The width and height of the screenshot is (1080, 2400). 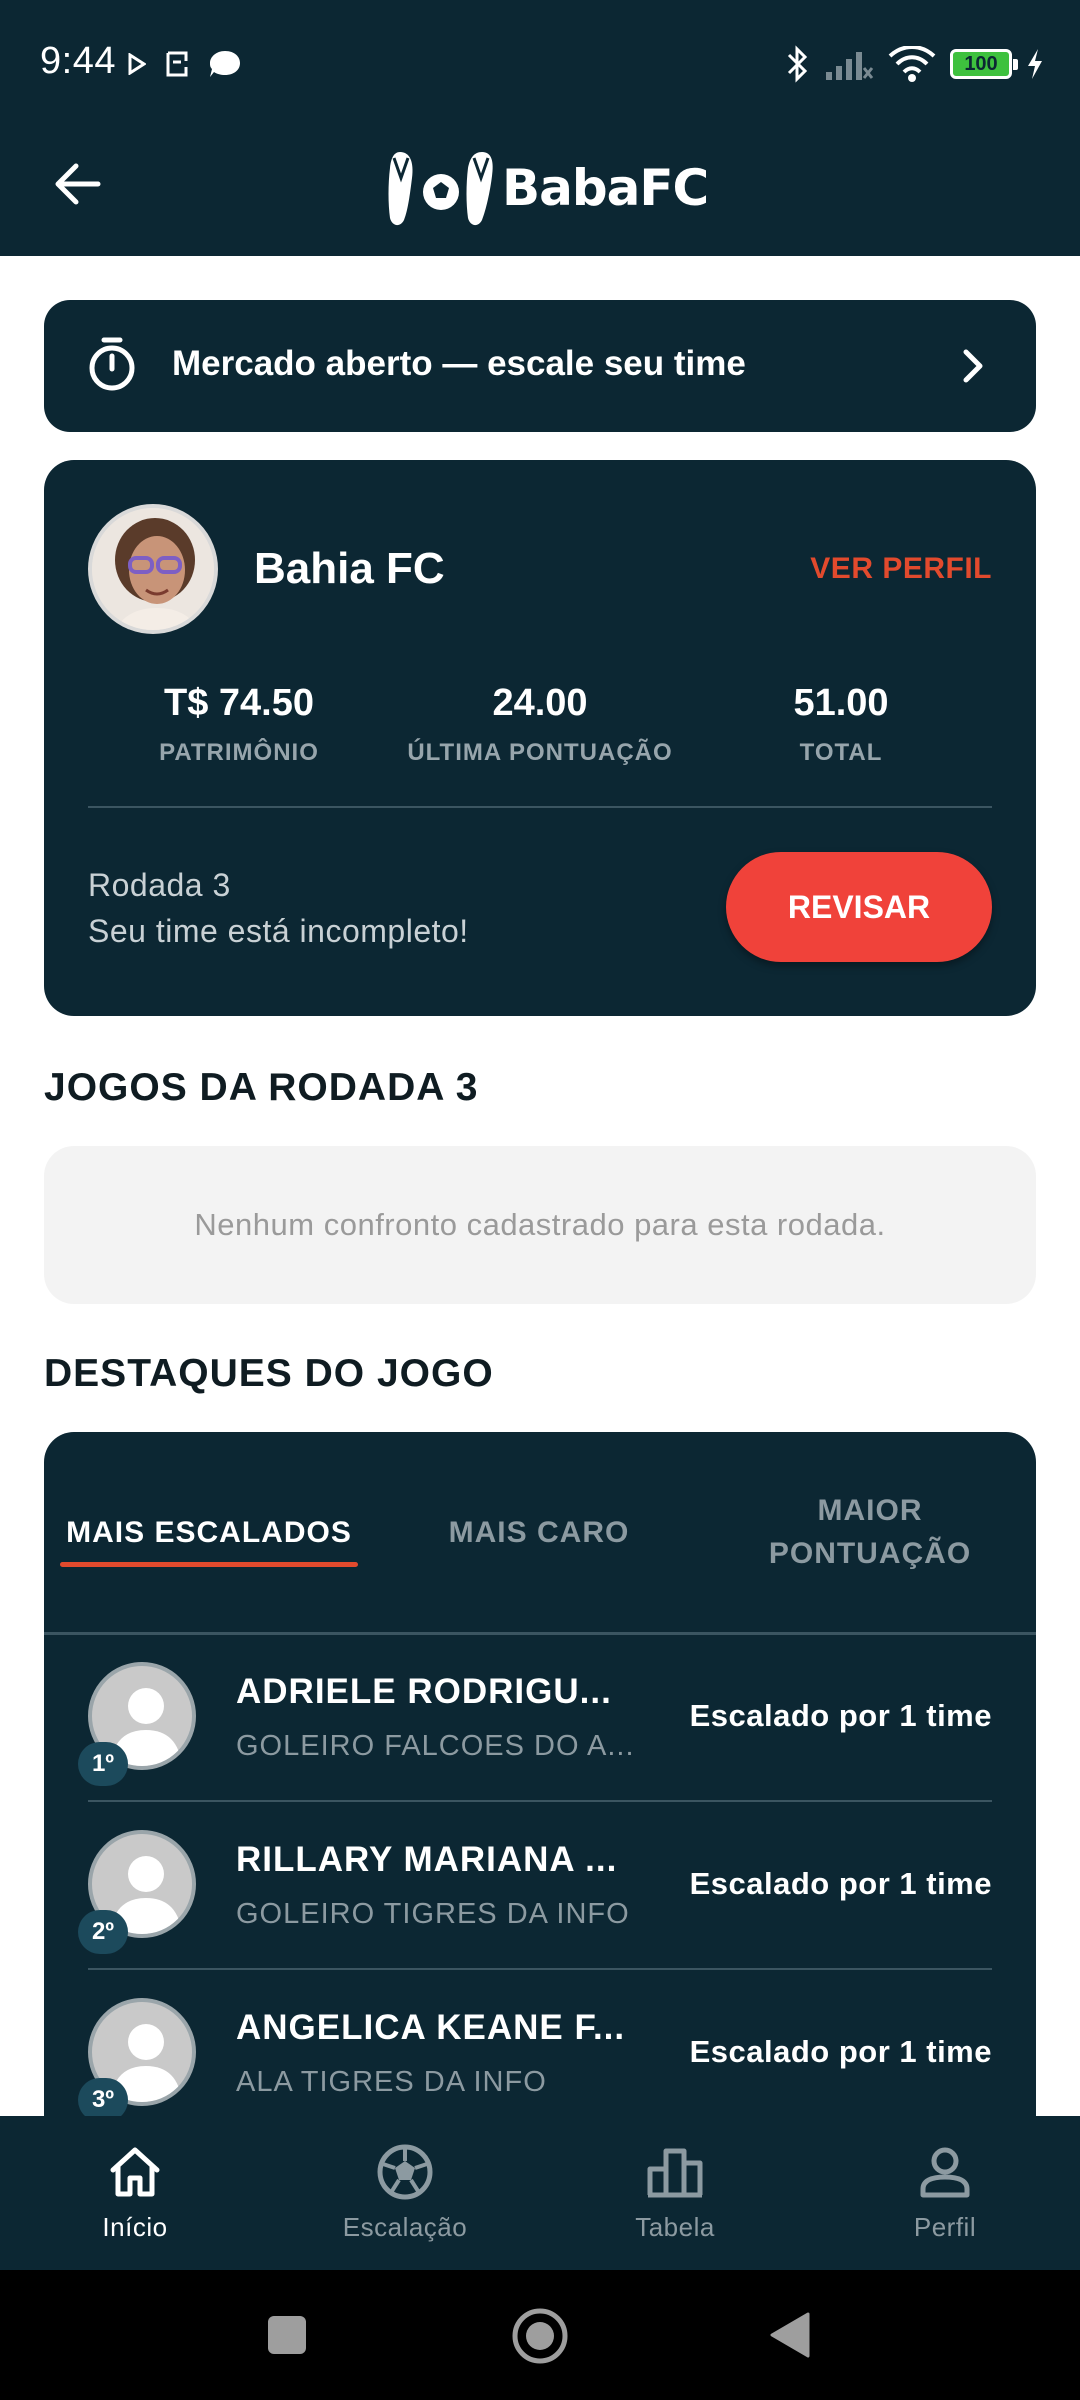 I want to click on stat-value: T$ 74.50, so click(x=239, y=703).